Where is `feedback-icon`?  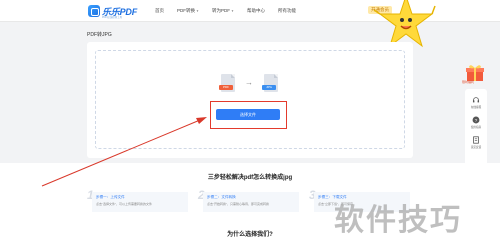
feedback-icon is located at coordinates (476, 140).